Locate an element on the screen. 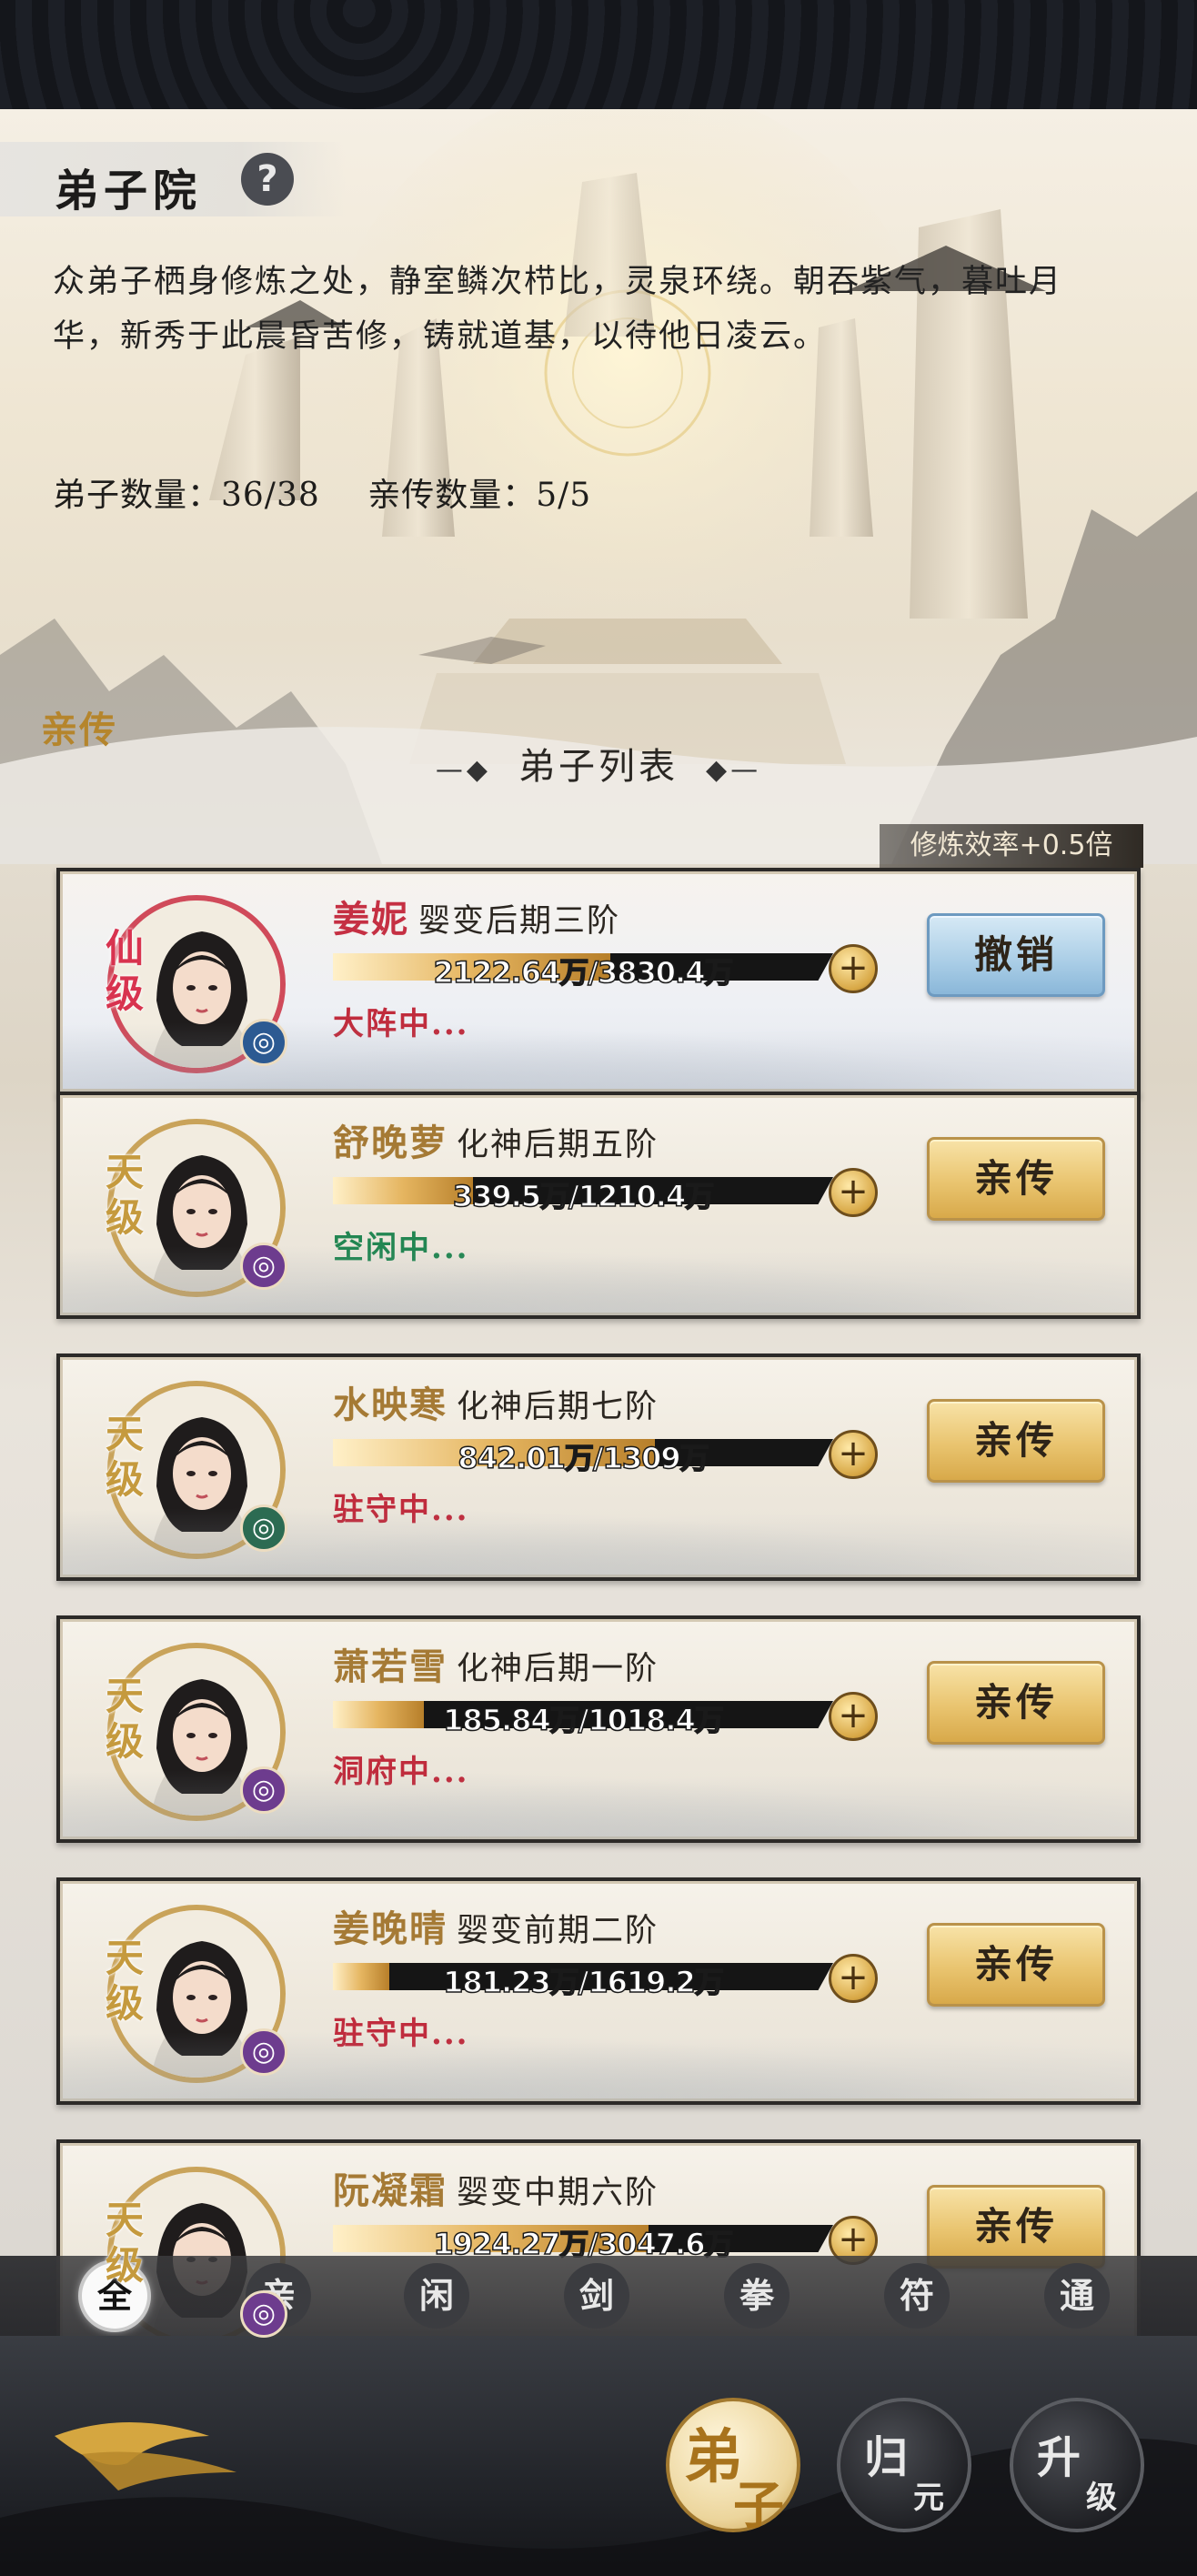 This screenshot has height=2576, width=1197. cultivation-realm: 化神后期一阶 is located at coordinates (558, 1669).